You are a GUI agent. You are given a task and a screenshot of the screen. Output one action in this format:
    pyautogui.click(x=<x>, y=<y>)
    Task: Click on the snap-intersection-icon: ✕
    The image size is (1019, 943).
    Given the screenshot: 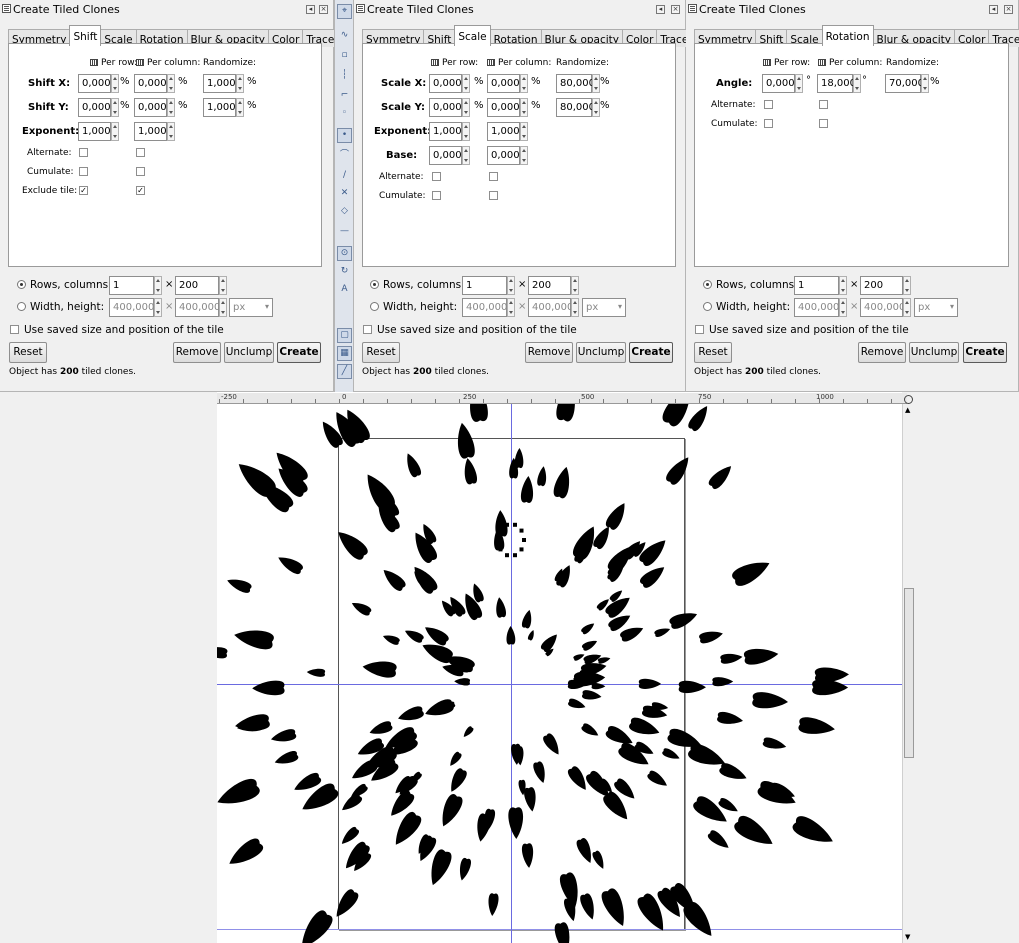 What is the action you would take?
    pyautogui.click(x=344, y=193)
    